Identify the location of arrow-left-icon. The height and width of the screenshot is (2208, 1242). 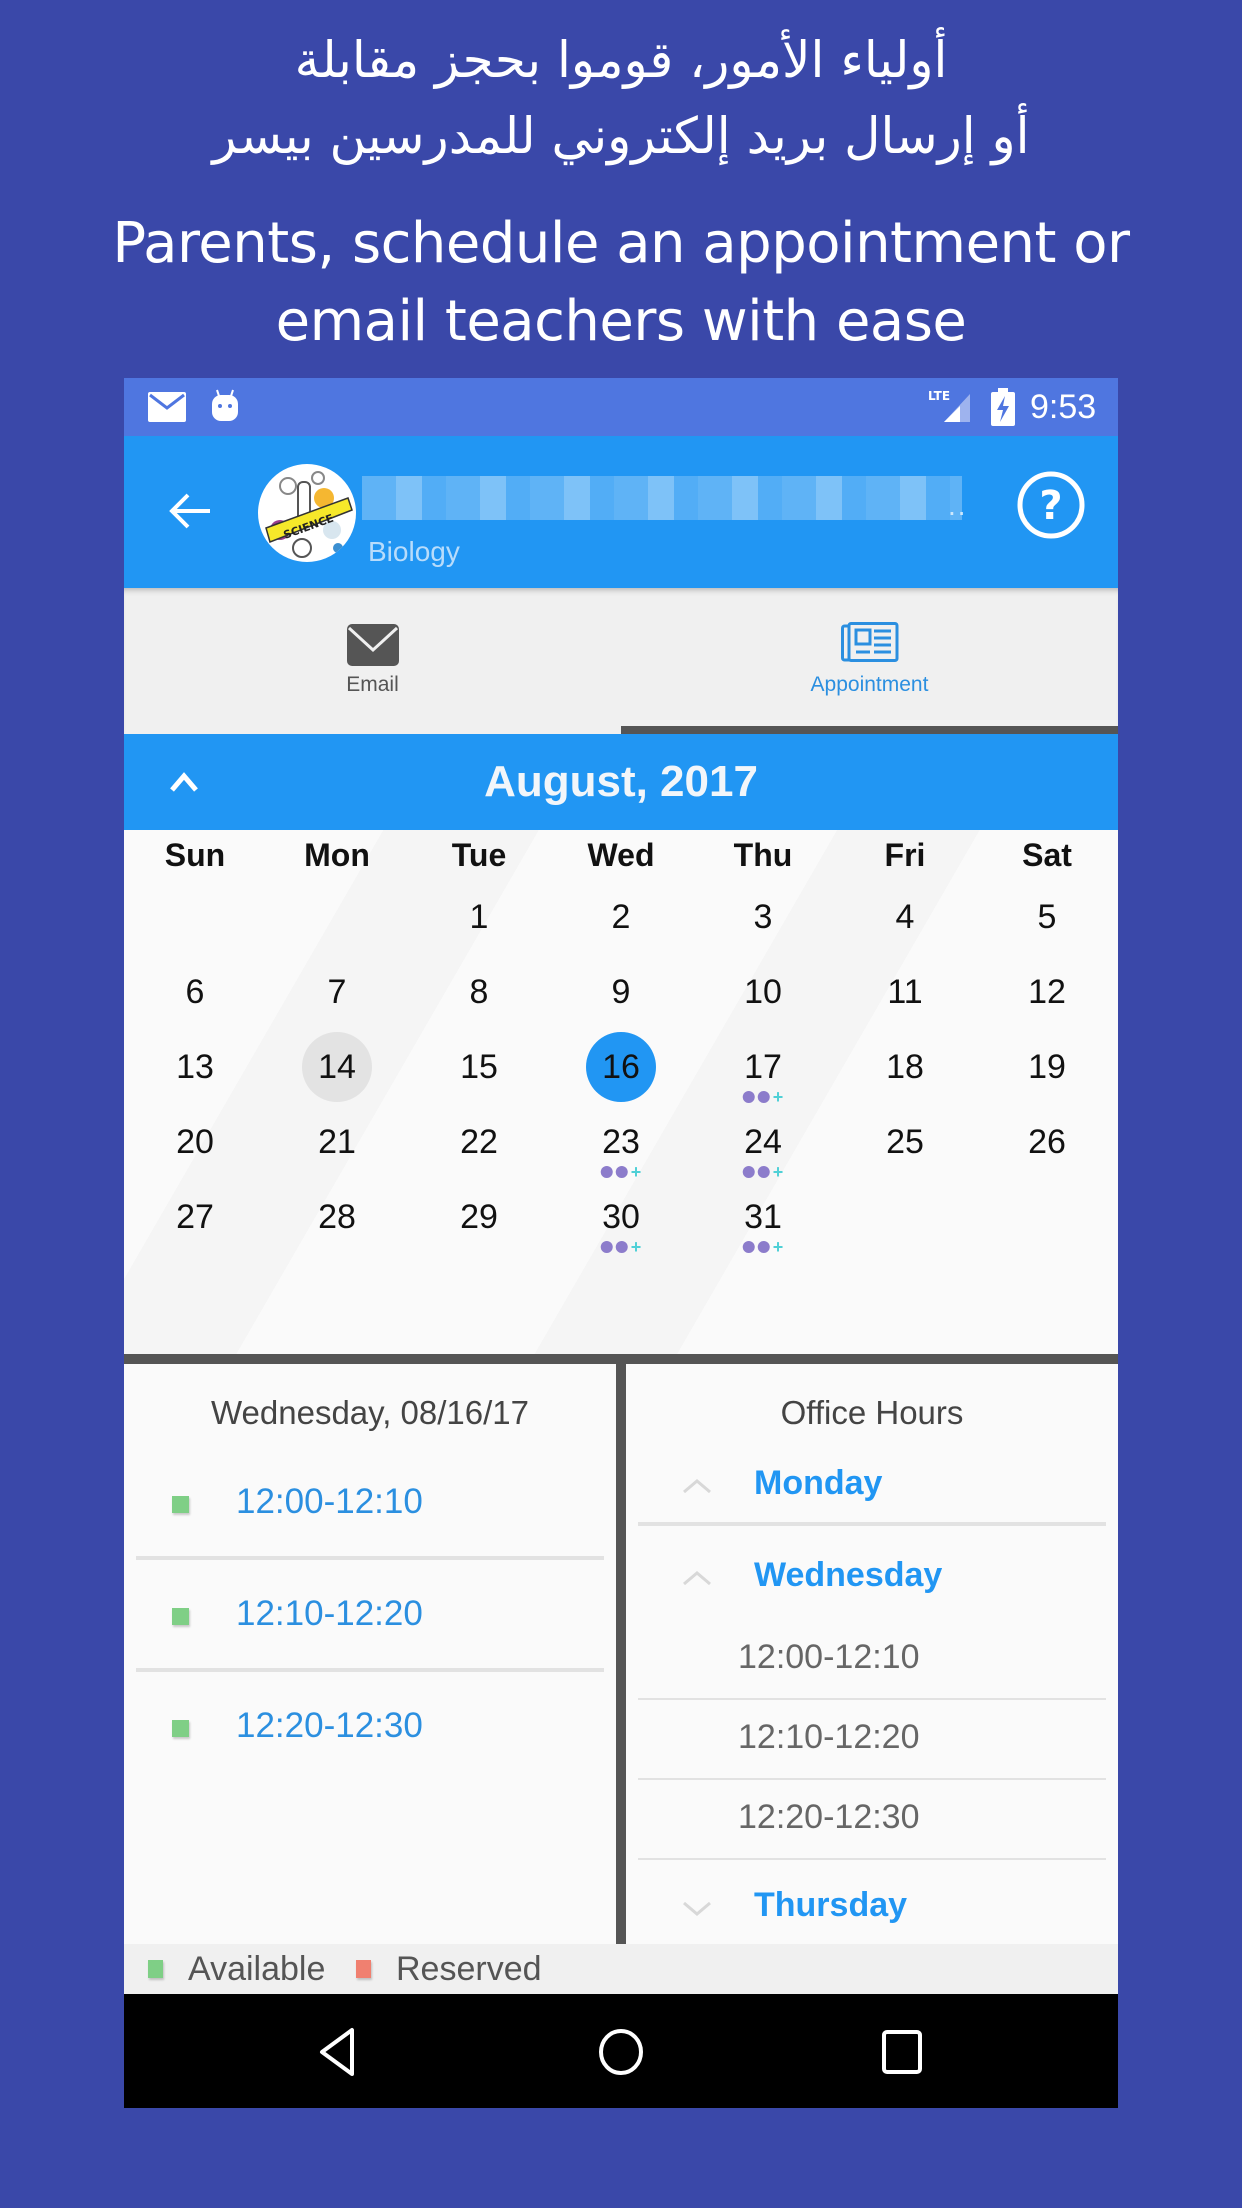
(191, 511).